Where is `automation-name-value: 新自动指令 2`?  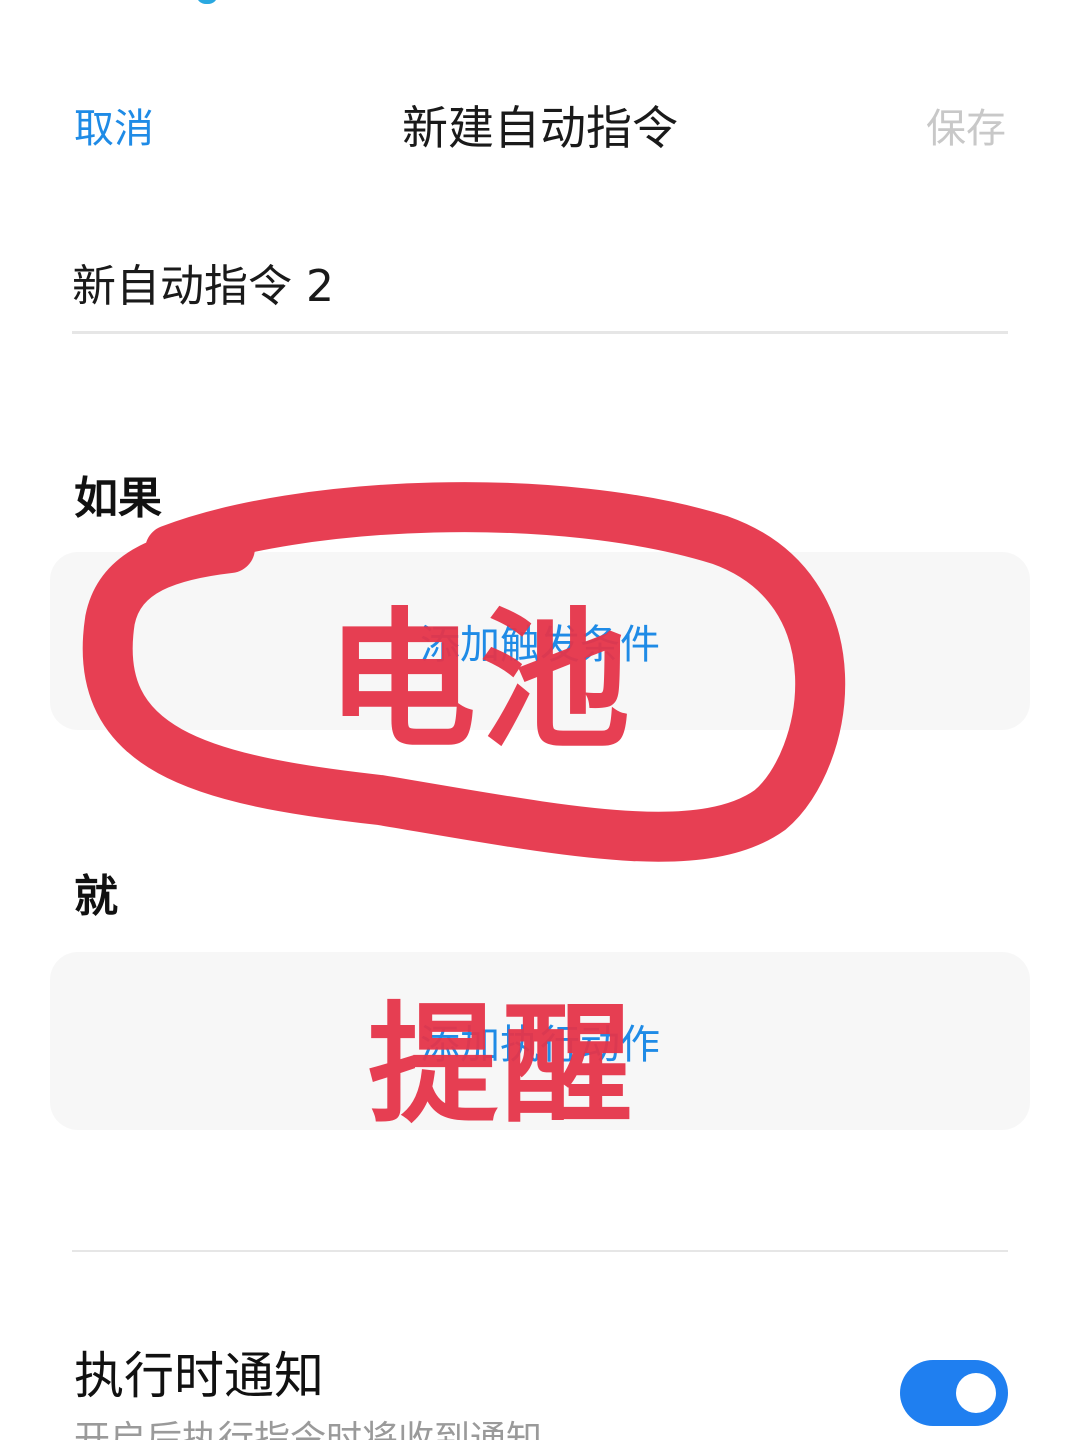 automation-name-value: 新自动指令 2 is located at coordinates (203, 286).